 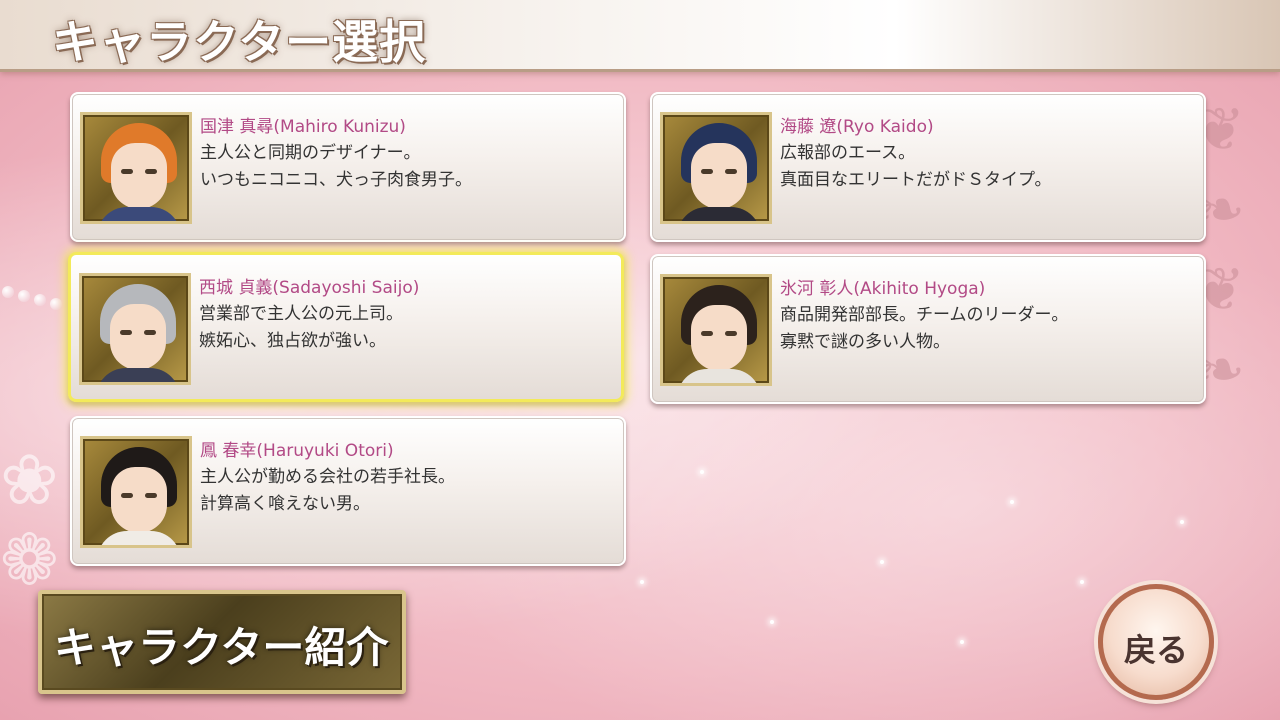 What do you see at coordinates (303, 127) in the screenshot?
I see `character-name: 国津 真尋(Mahiro Kunizu)` at bounding box center [303, 127].